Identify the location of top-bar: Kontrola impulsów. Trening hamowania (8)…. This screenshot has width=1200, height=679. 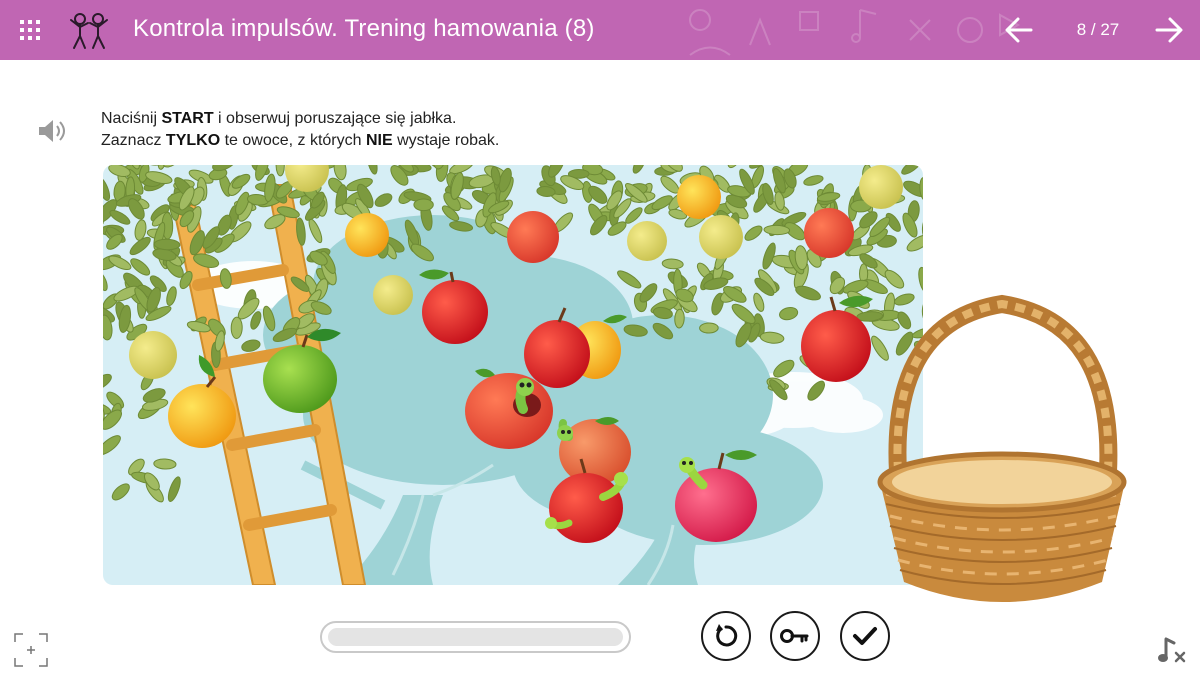
(600, 30).